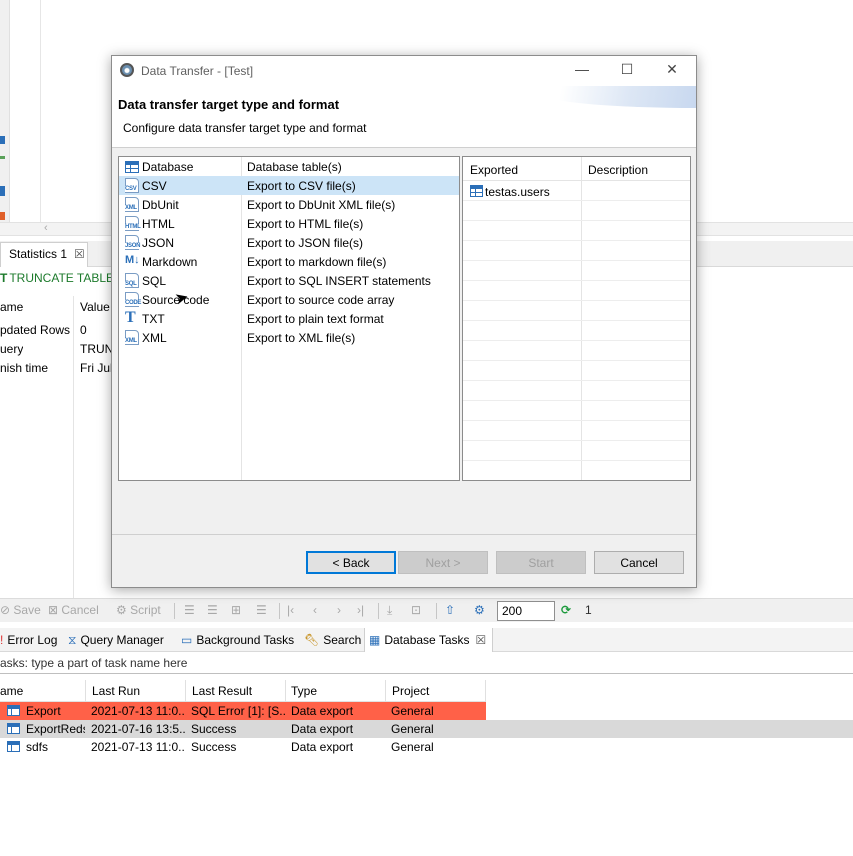 The image size is (853, 856). I want to click on first-page-icon: |‹, so click(290, 610).